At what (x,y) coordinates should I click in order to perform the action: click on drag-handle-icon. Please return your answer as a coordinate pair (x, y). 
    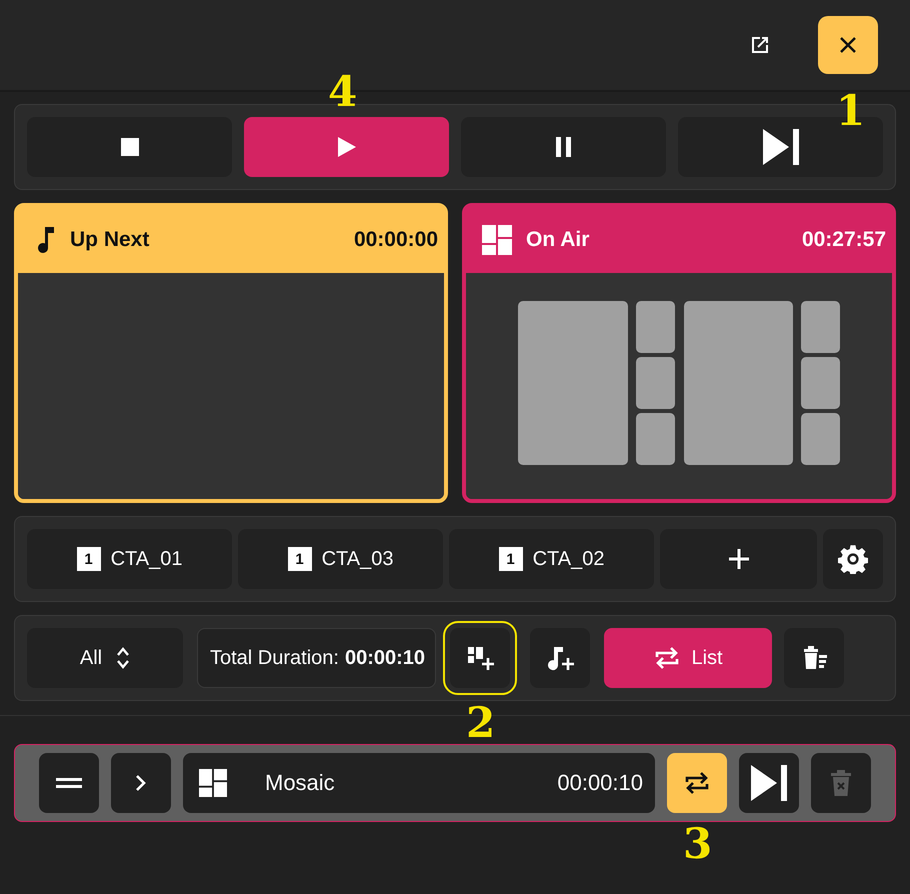
    Looking at the image, I should click on (69, 783).